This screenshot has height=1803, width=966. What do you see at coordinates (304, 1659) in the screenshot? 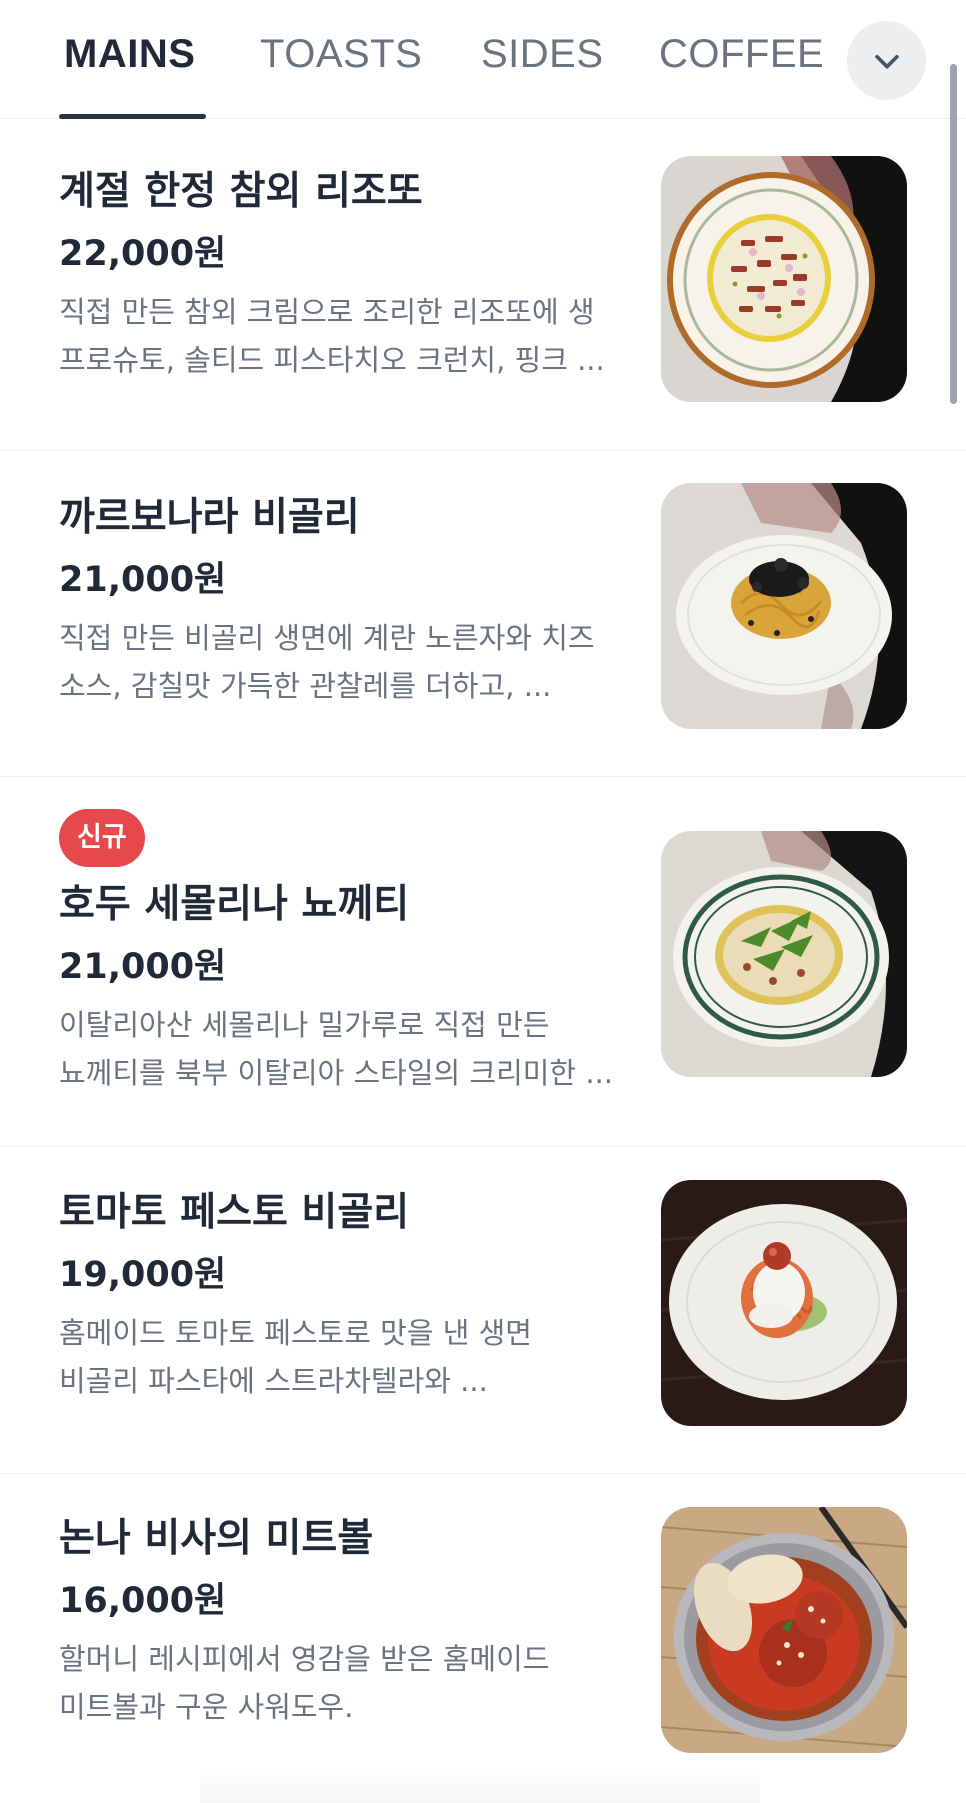
I see `menu-item-description-line: 할머니 레시피에서 영감을 받은 홈메이드` at bounding box center [304, 1659].